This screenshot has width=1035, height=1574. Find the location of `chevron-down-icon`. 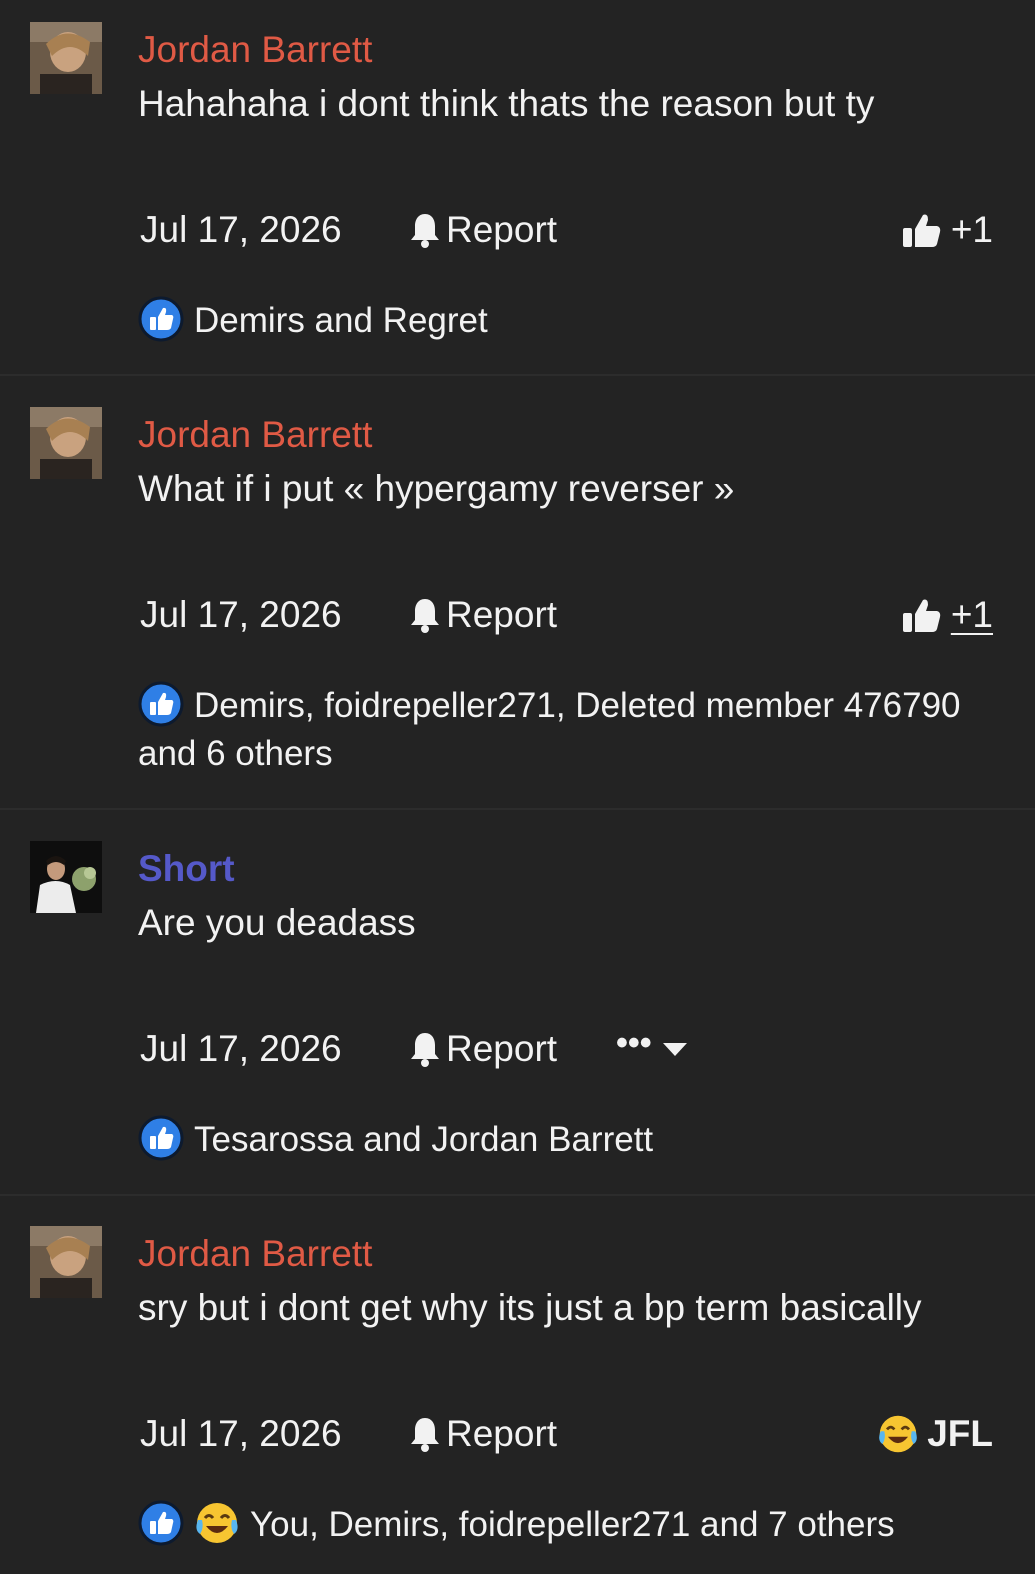

chevron-down-icon is located at coordinates (674, 1049).